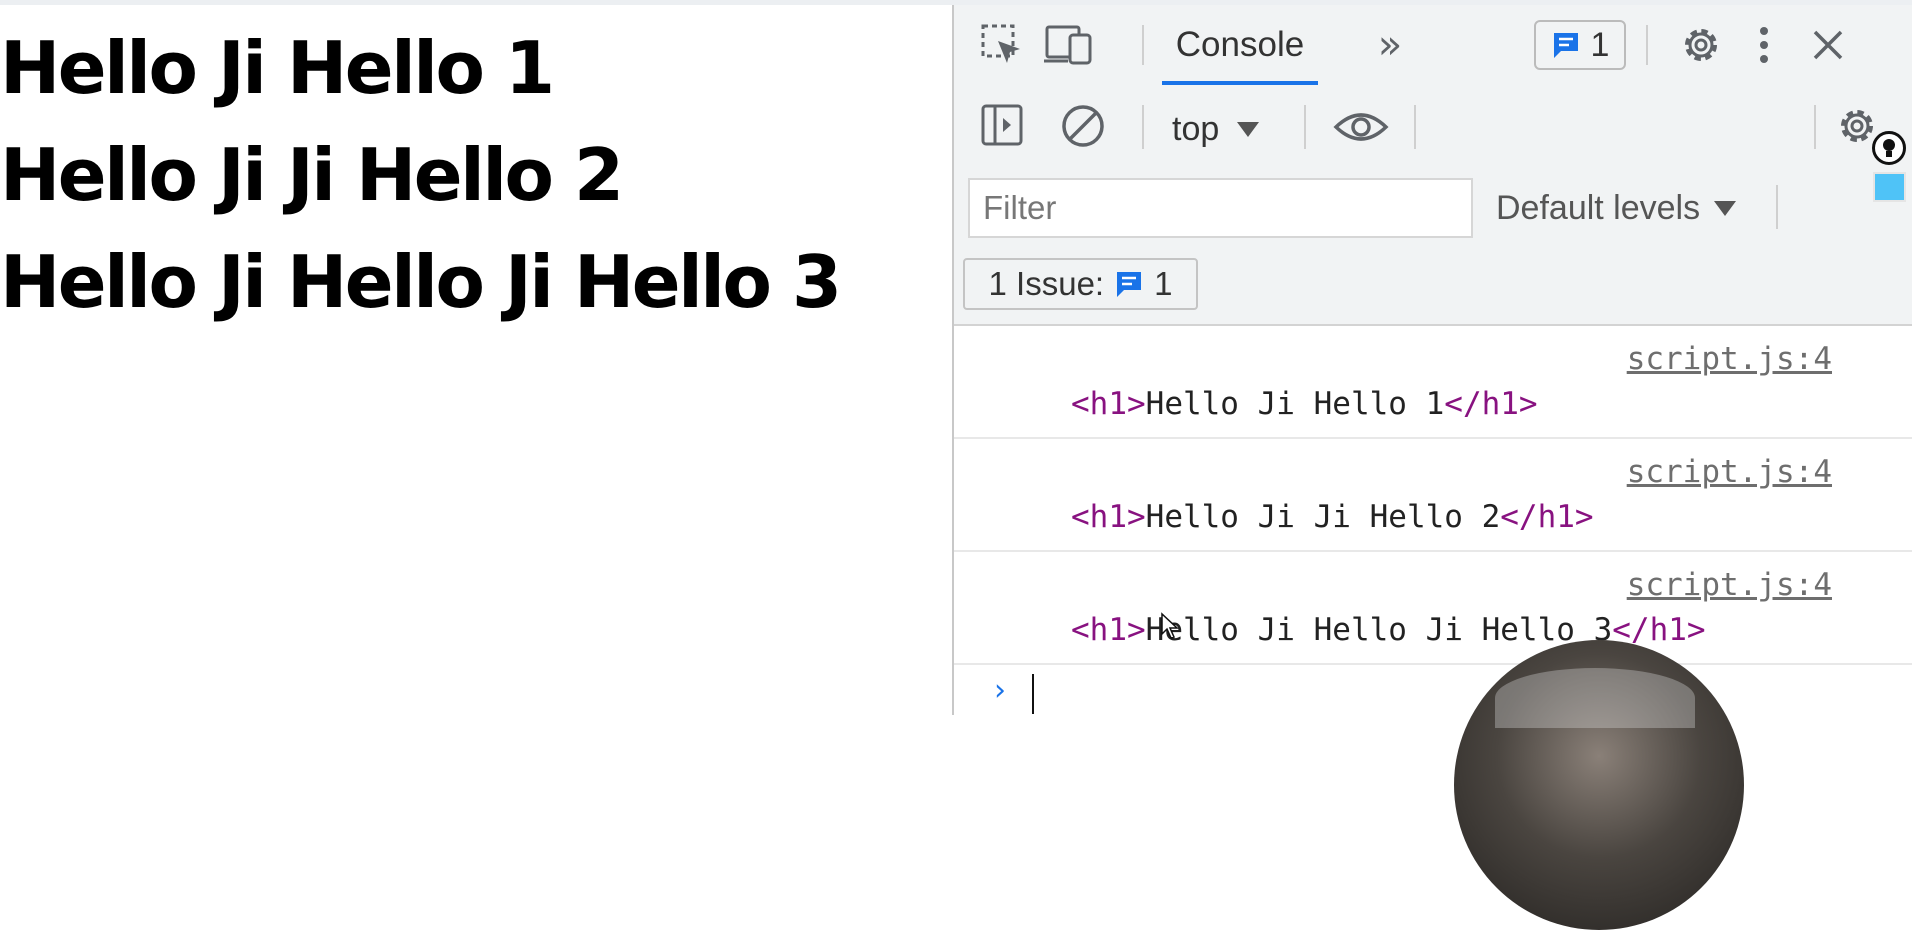  I want to click on mouse-cursor-icon, so click(1170, 625).